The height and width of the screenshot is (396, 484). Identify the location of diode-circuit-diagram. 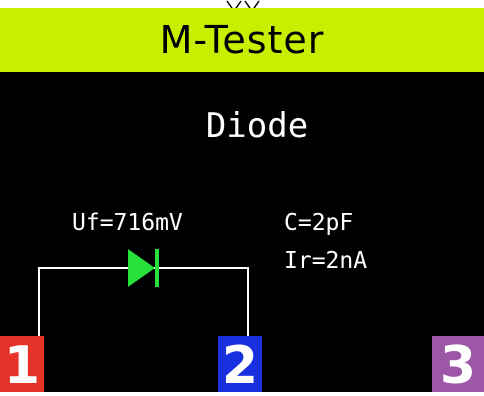
(143, 292).